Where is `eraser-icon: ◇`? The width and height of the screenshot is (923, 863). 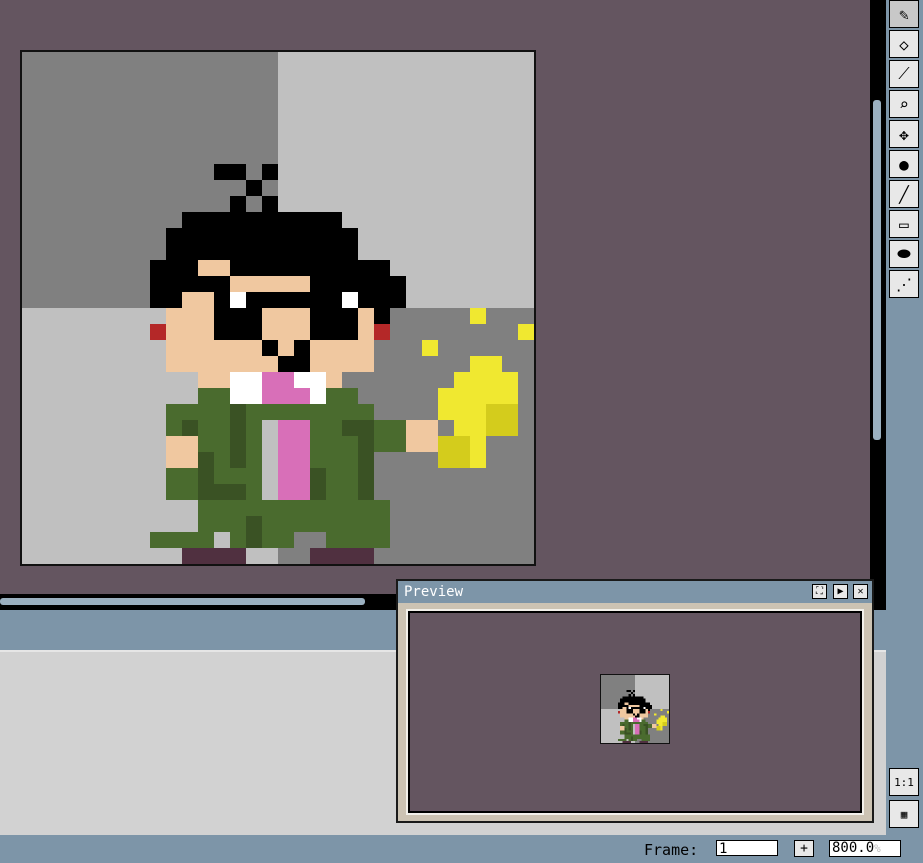
eraser-icon: ◇ is located at coordinates (904, 44).